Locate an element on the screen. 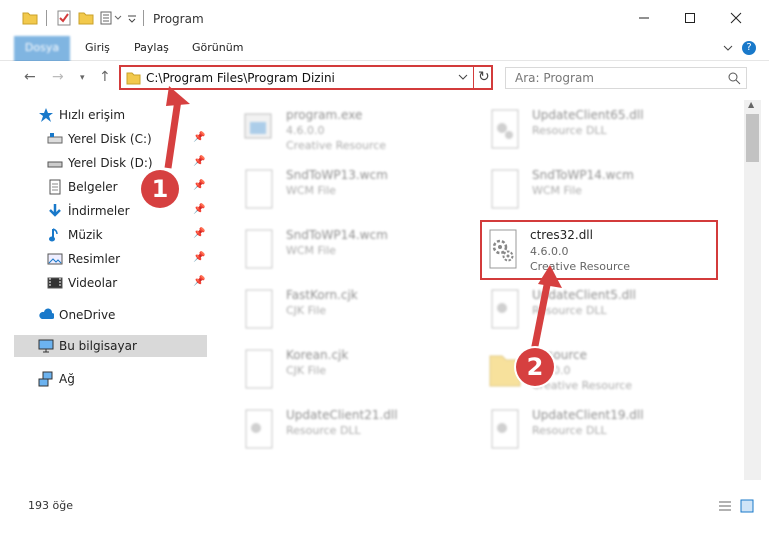 The width and height of the screenshot is (769, 536). step-badge-1: 1 is located at coordinates (160, 189).